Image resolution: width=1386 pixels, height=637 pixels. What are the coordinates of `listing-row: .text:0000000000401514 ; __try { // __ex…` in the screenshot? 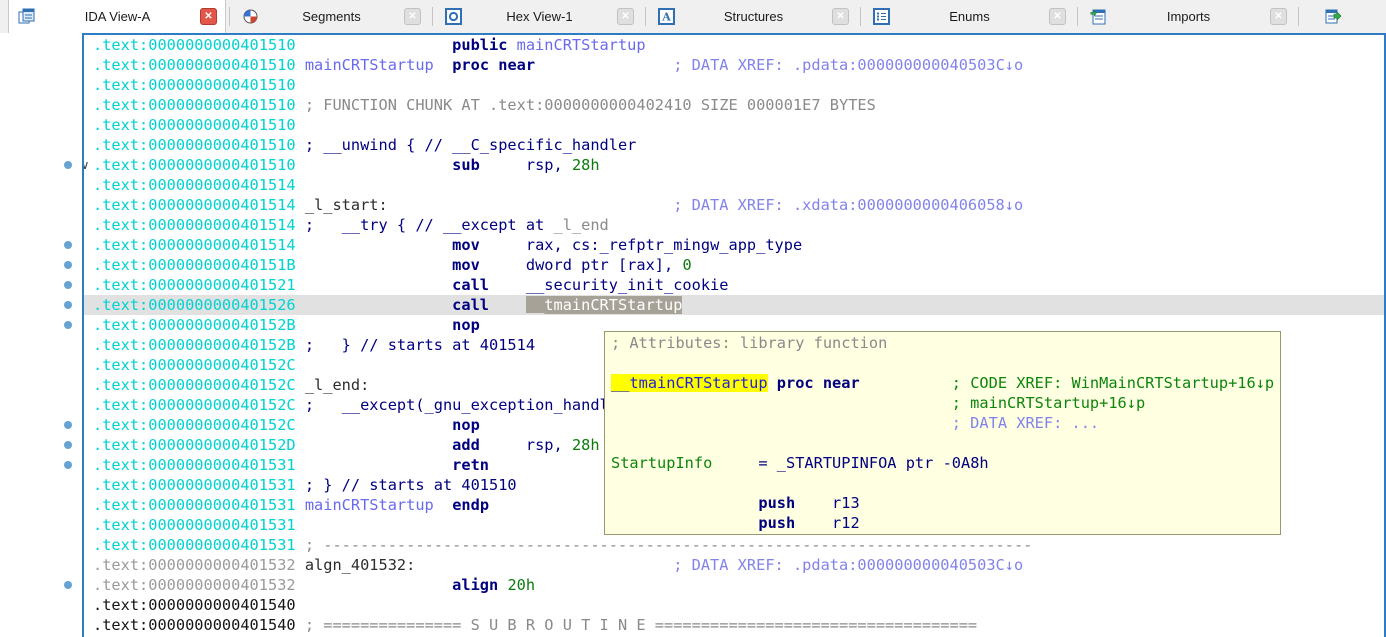 It's located at (734, 225).